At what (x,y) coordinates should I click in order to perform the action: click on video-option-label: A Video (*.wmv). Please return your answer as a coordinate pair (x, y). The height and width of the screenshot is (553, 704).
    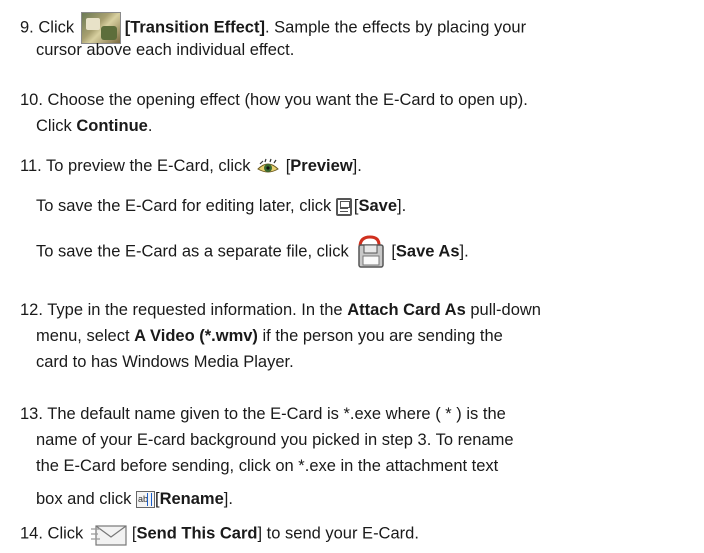
    Looking at the image, I should click on (196, 336).